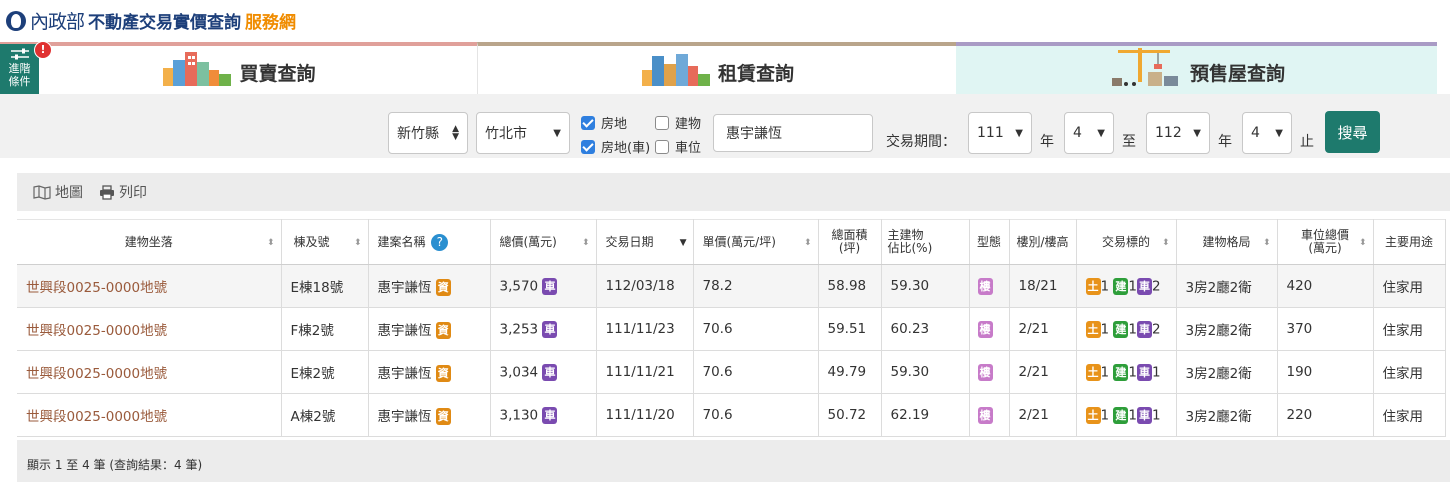 The image size is (1450, 482). I want to click on city-select: 竹北市 ▼, so click(523, 133).